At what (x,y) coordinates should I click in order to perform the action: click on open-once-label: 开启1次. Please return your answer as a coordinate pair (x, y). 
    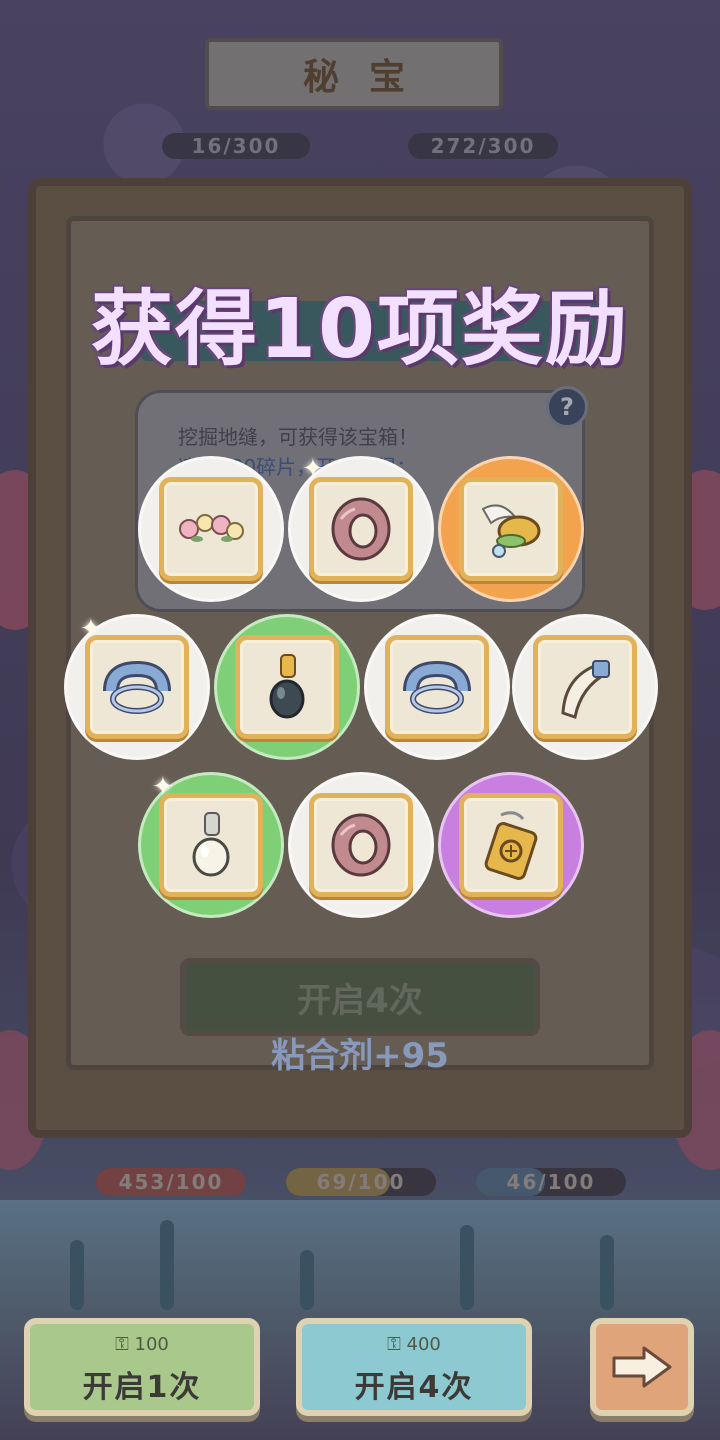
    Looking at the image, I should click on (142, 1387).